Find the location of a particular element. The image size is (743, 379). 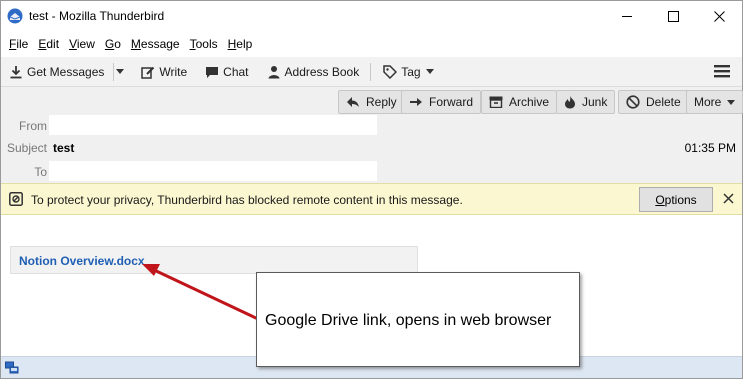

menu-view: View is located at coordinates (82, 44).